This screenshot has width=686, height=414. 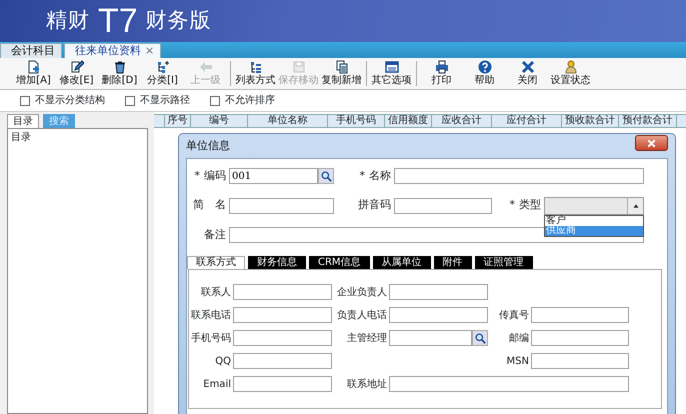 I want to click on column-header: 单位名称, so click(x=288, y=121).